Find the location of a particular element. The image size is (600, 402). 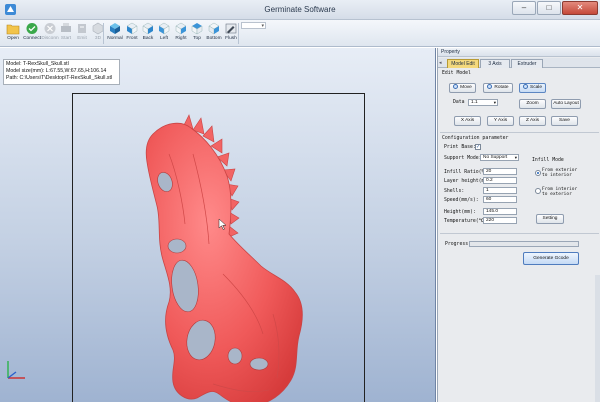

layer-height-input: 0.2 is located at coordinates (500, 180).